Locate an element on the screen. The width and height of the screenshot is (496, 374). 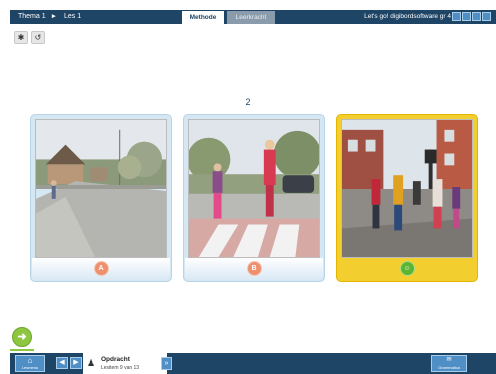
card-footer-b: B is located at coordinates (254, 269).